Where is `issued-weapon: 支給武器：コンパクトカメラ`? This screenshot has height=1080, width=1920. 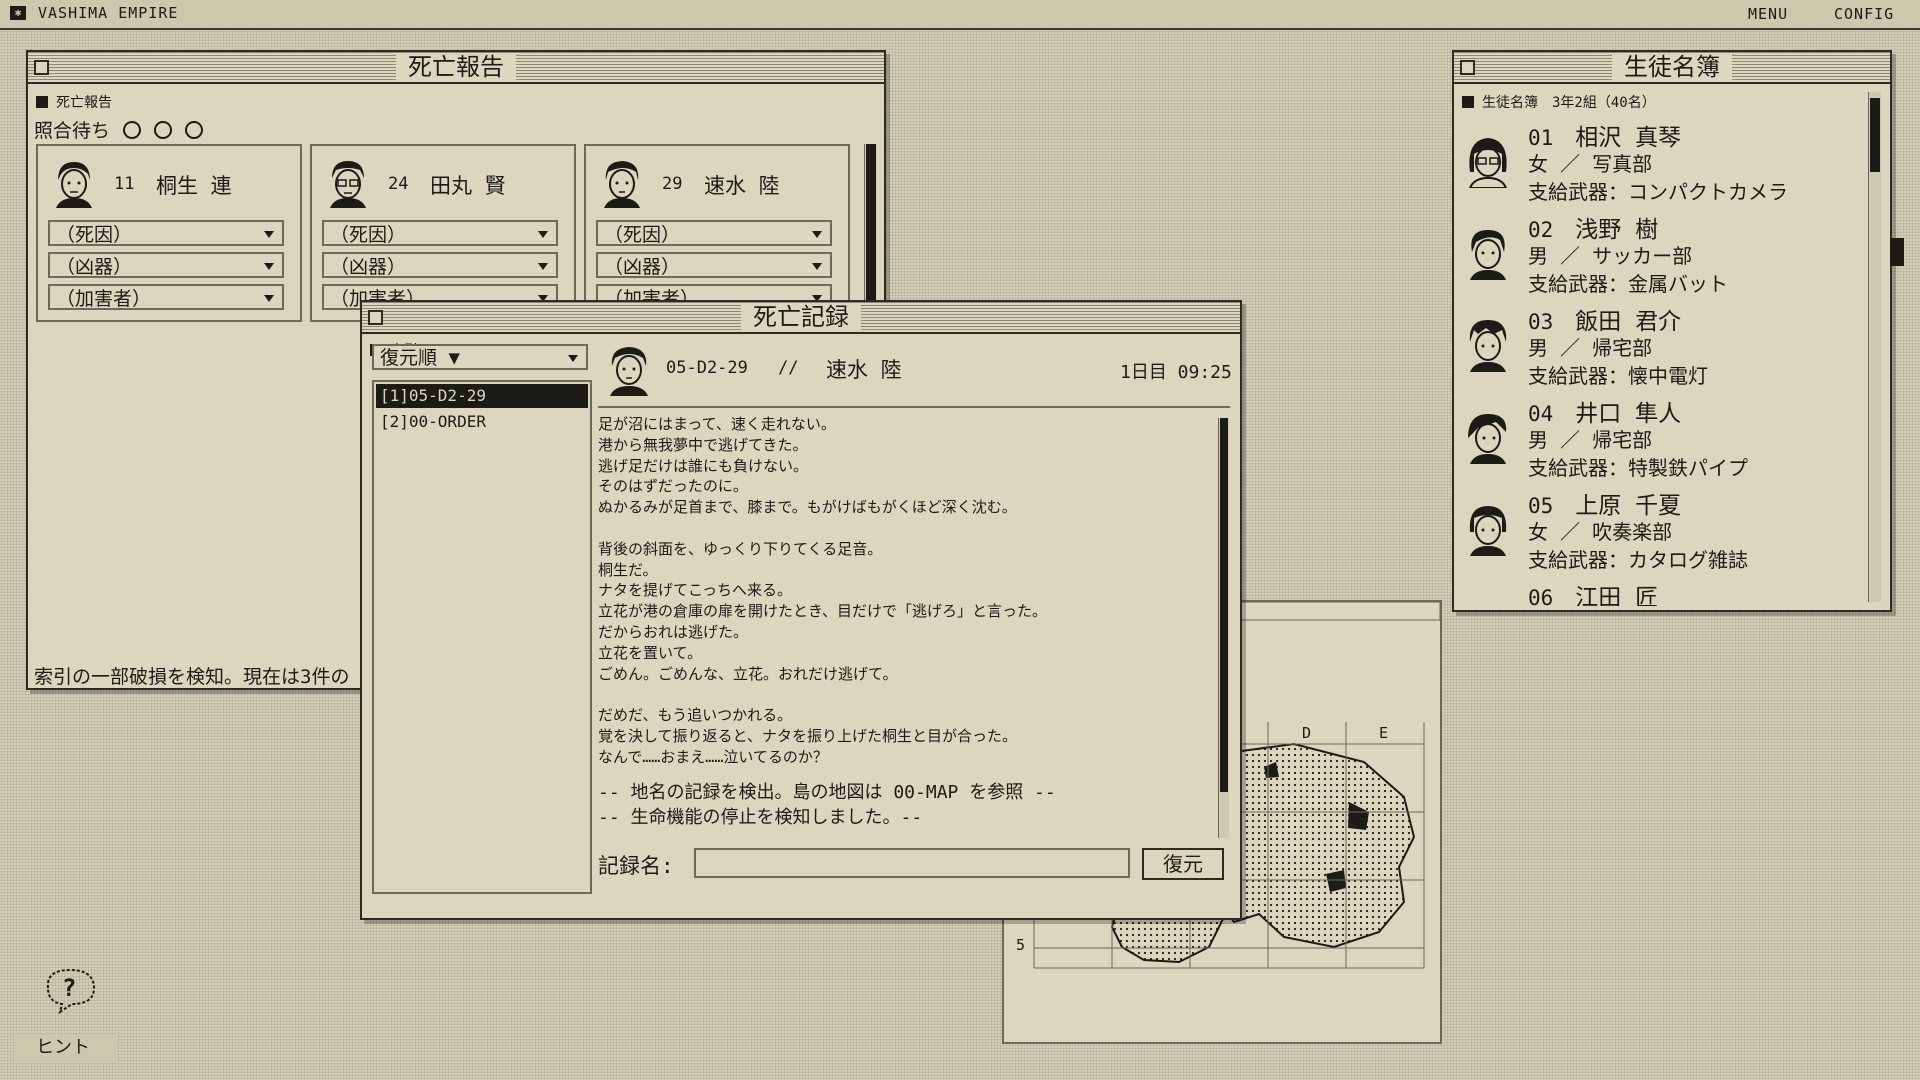 issued-weapon: 支給武器：コンパクトカメラ is located at coordinates (1658, 192).